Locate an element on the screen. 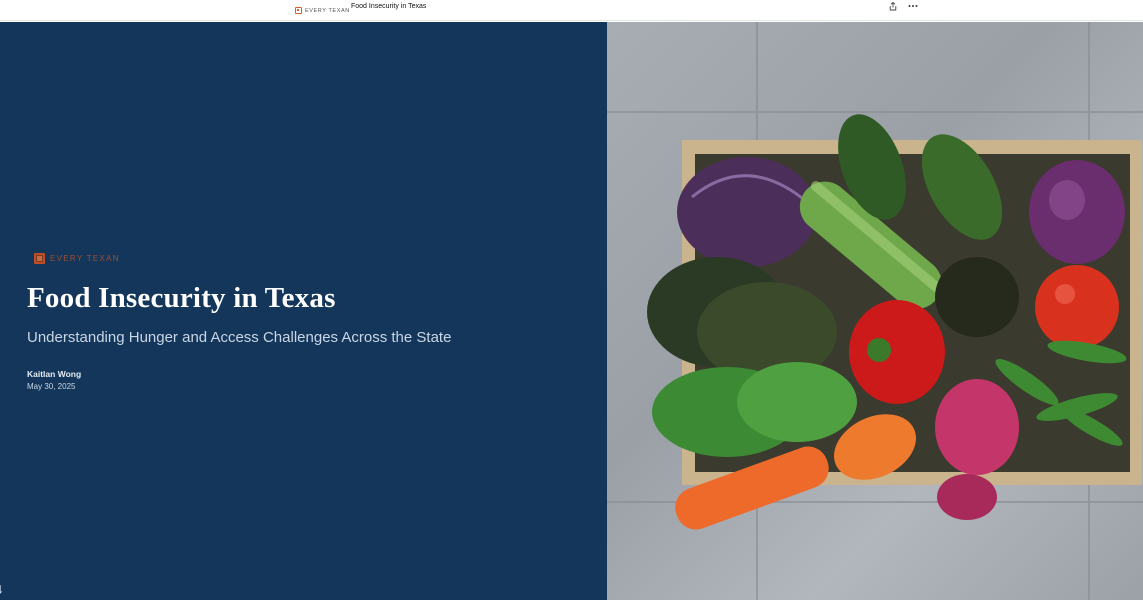  radish is located at coordinates (977, 427).